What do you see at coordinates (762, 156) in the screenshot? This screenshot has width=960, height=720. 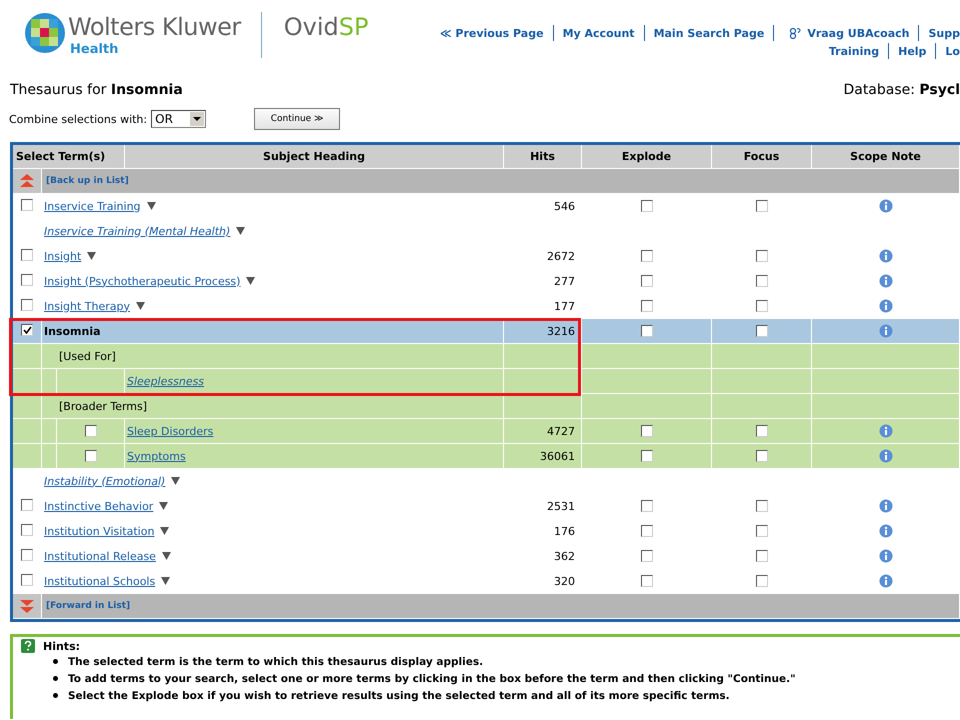 I see `column-header: Focus` at bounding box center [762, 156].